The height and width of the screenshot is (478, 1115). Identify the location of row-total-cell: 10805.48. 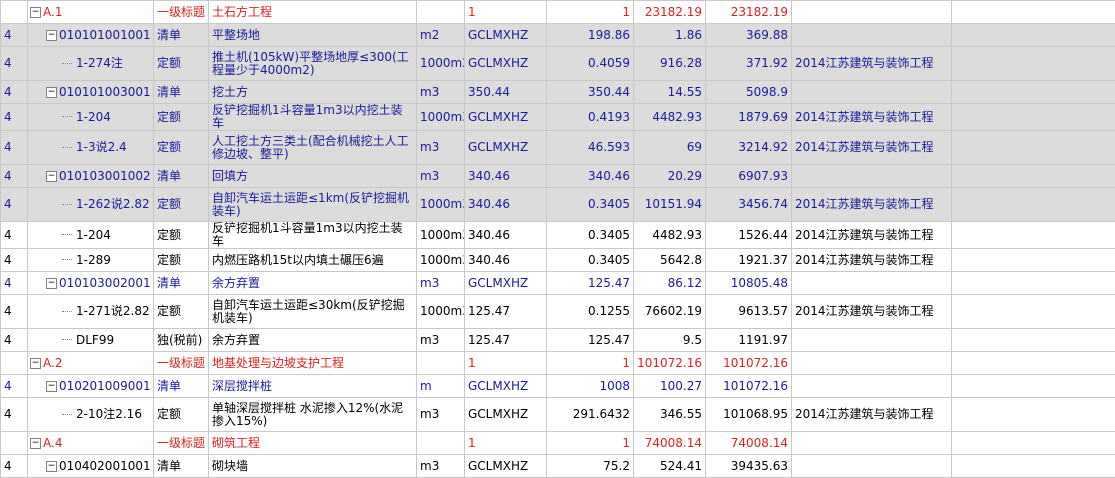
(749, 283).